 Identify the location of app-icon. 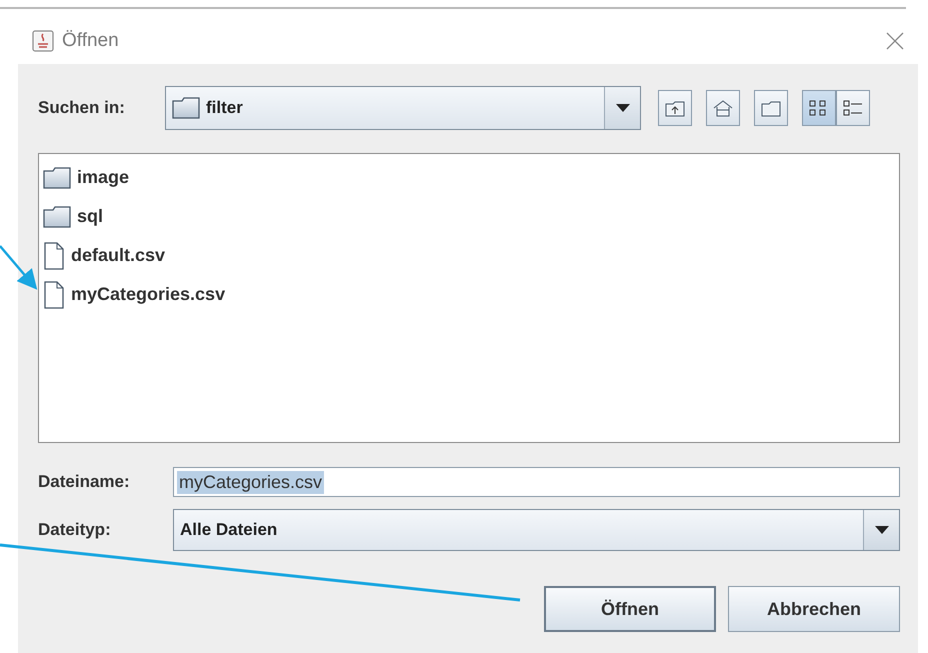
(43, 41).